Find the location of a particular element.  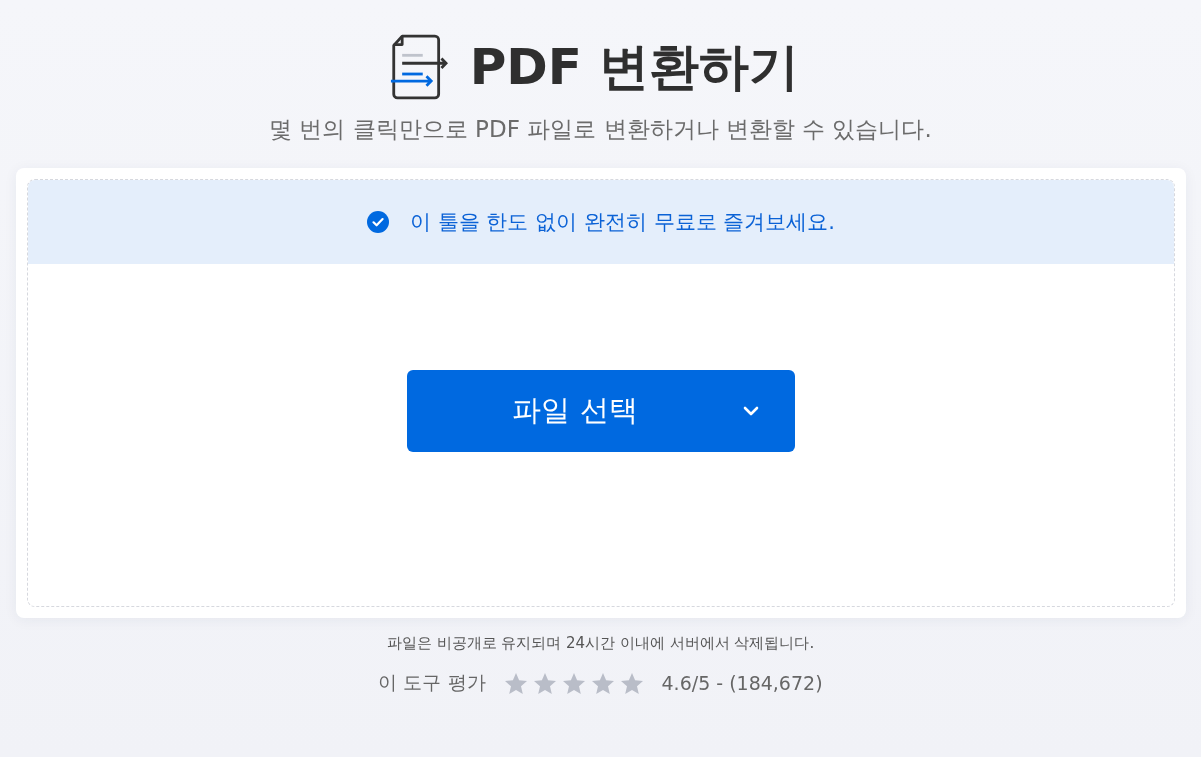

privacy-note: 파일은 비공개로 유지되며 24시간 이내에 서버에서 삭제됩니다. is located at coordinates (600, 643).